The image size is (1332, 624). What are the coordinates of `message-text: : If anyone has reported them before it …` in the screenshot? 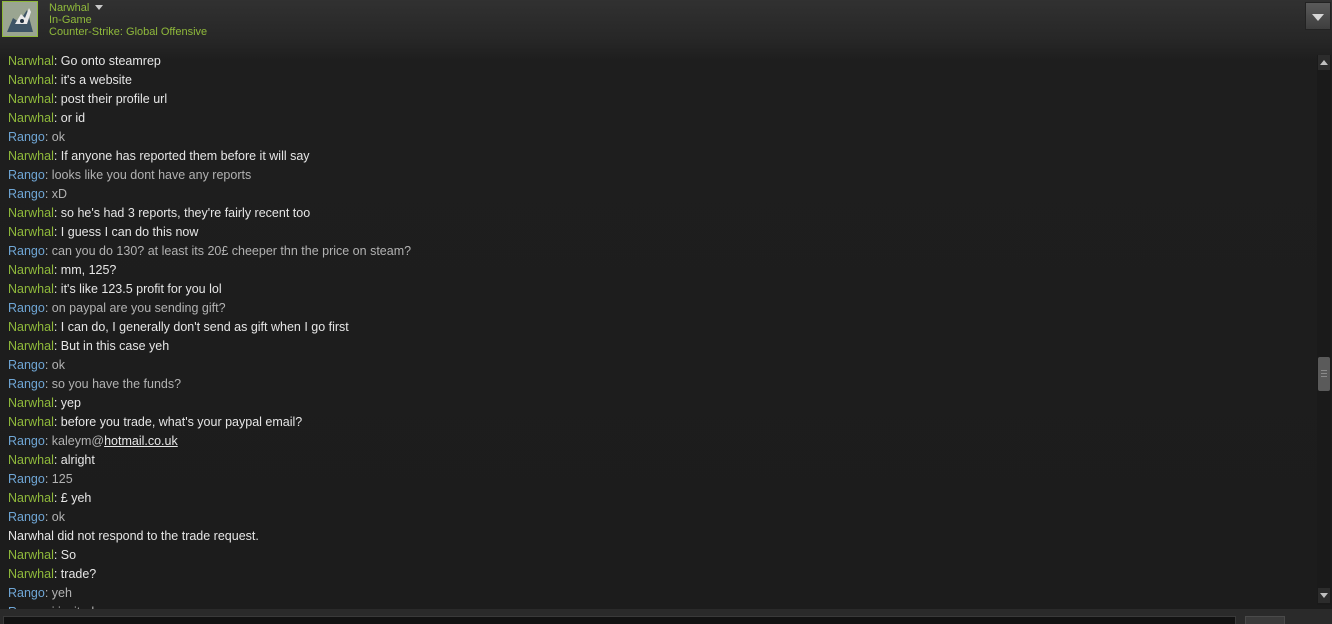 It's located at (181, 156).